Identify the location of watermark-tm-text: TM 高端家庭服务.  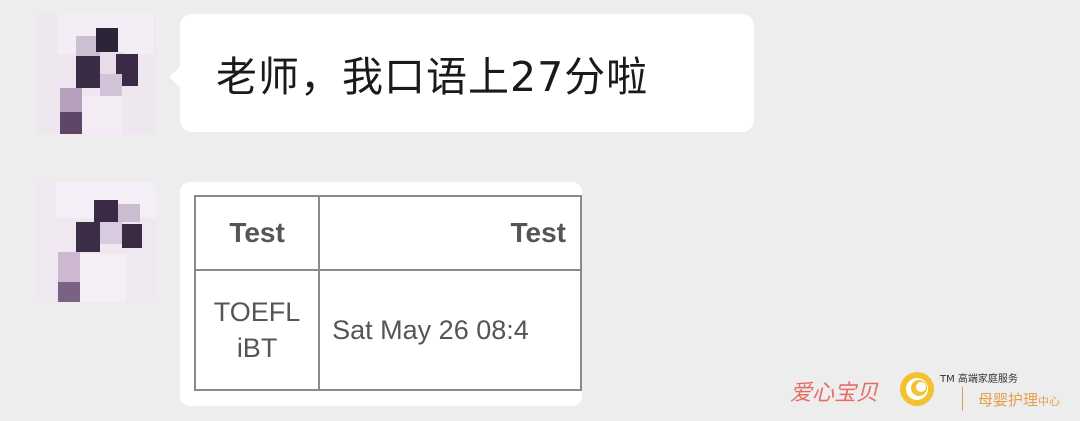
(979, 379).